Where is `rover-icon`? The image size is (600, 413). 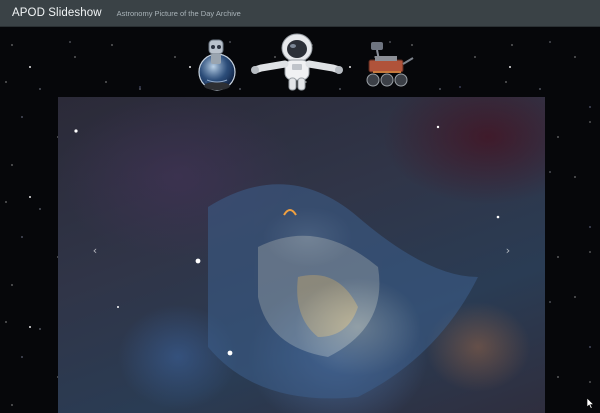
rover-icon is located at coordinates (390, 64).